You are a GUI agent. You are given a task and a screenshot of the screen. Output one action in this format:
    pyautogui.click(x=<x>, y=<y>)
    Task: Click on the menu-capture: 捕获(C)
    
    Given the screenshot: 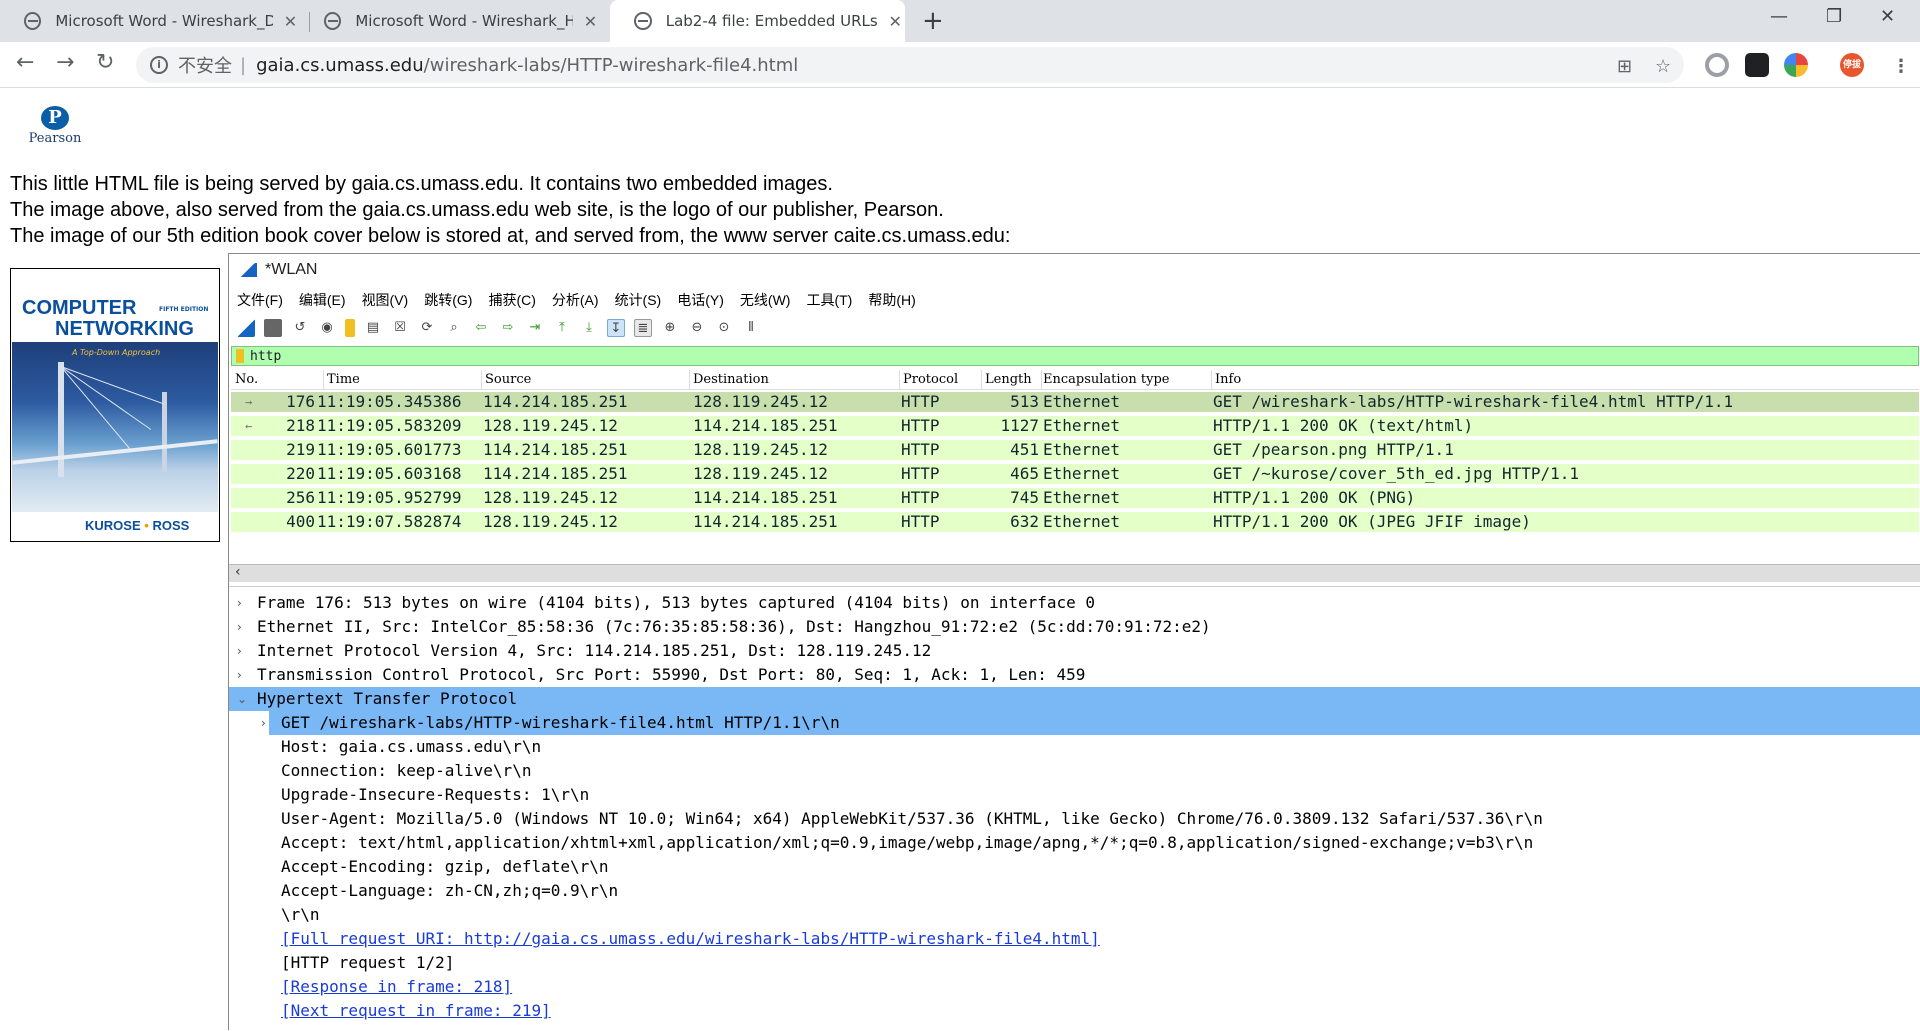 What is the action you would take?
    pyautogui.click(x=511, y=300)
    